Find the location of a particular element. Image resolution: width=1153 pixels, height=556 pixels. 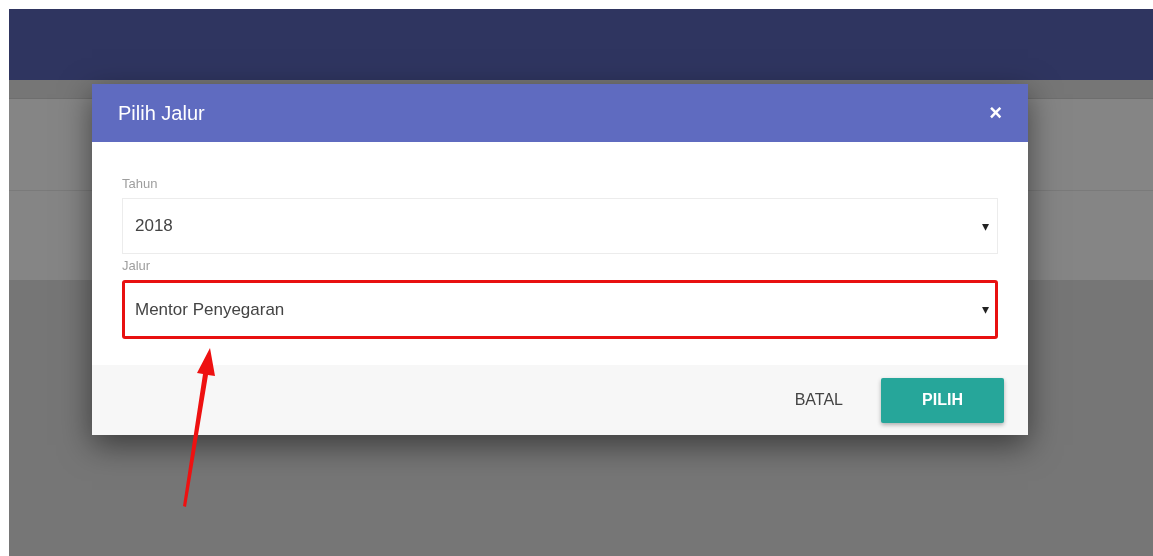

field-label: Jalur is located at coordinates (136, 266).